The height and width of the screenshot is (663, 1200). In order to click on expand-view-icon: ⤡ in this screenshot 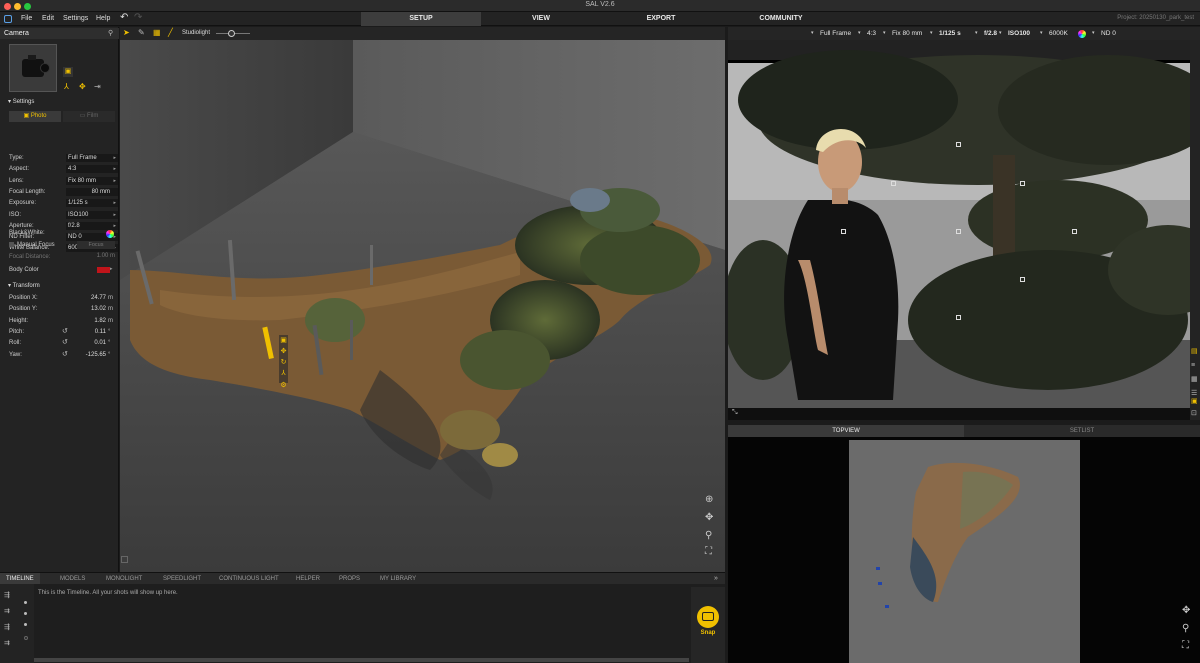, I will do `click(735, 413)`.